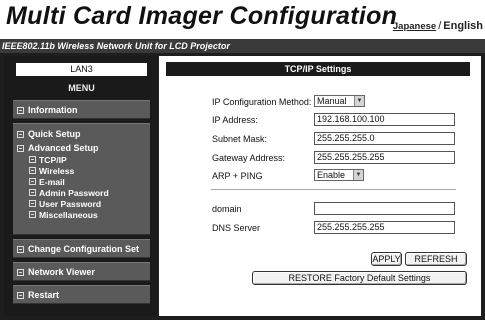 This screenshot has width=485, height=320. Describe the element at coordinates (262, 102) in the screenshot. I see `ip-method-label: IP Configuration Method:` at that location.